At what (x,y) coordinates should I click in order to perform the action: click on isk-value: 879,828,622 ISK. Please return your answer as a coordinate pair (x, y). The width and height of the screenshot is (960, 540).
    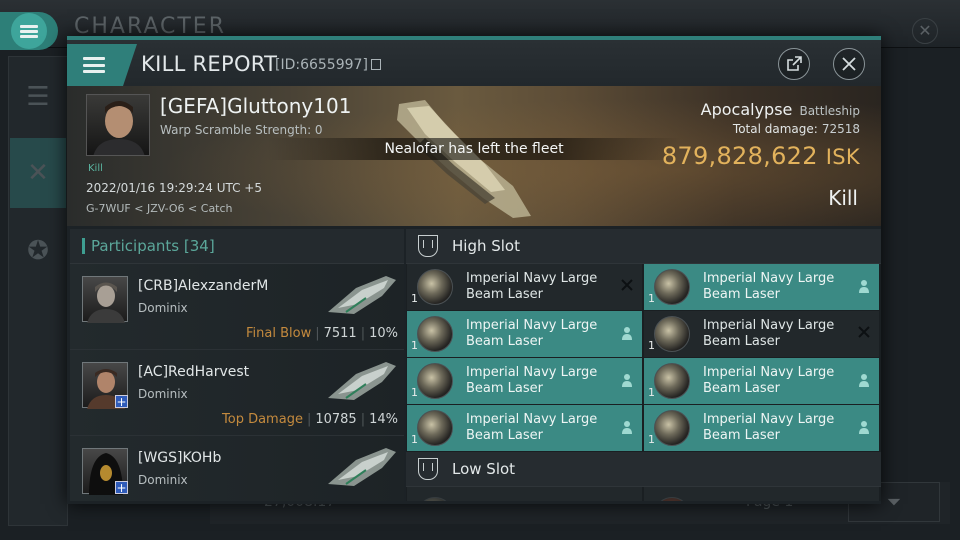
    Looking at the image, I should click on (760, 156).